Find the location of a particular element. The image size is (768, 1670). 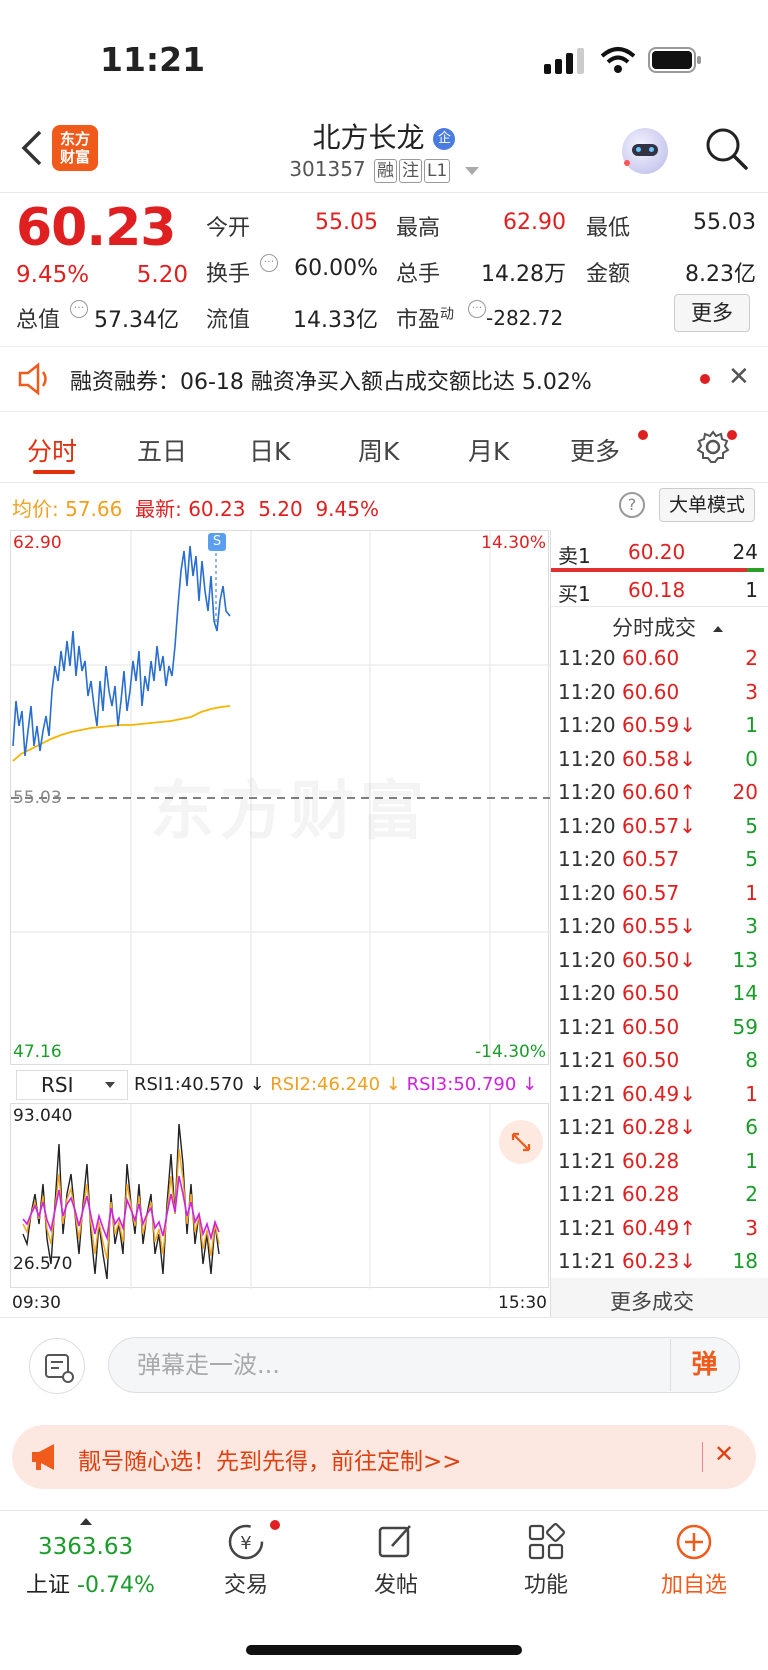

trade-row: 11:21 60.49↑ 3 is located at coordinates (658, 1232).